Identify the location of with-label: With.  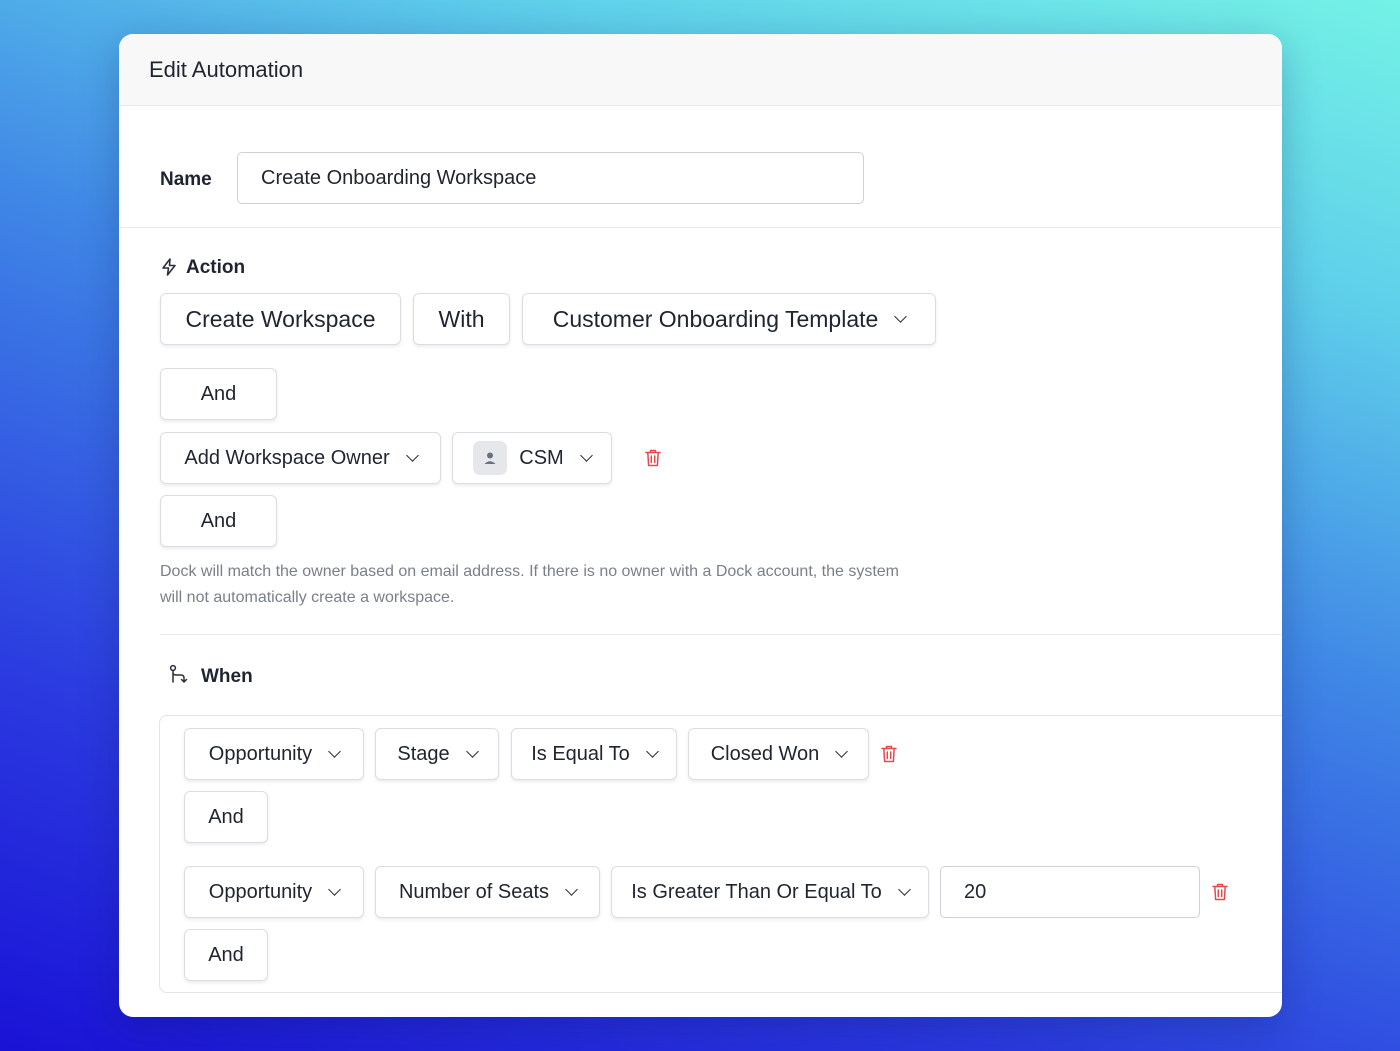
(461, 318).